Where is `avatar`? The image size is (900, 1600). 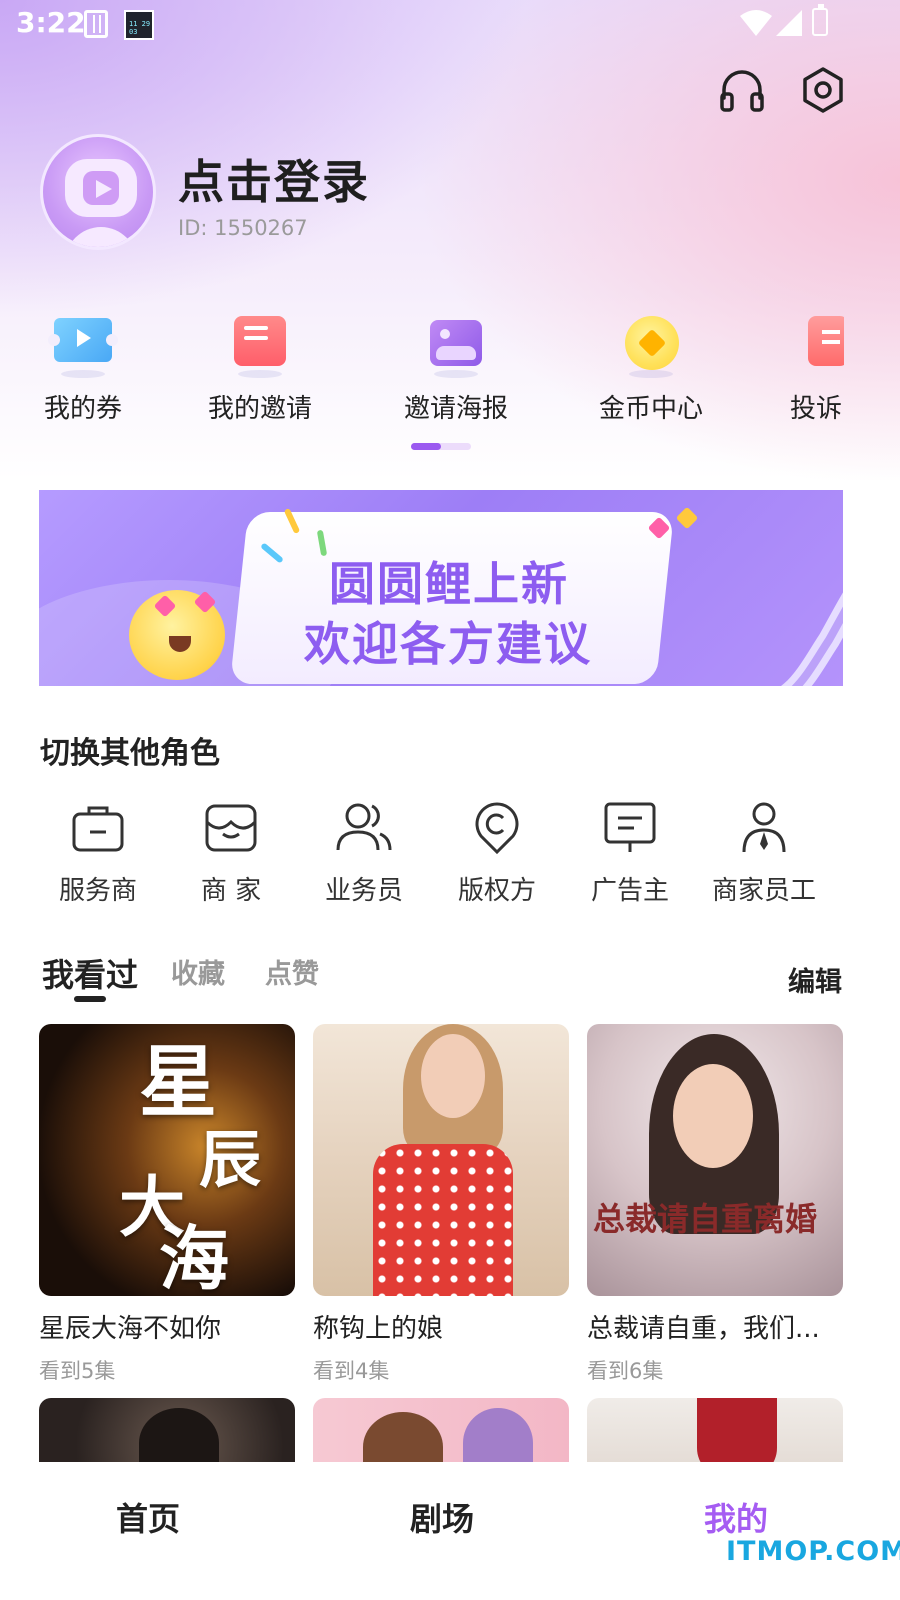
avatar is located at coordinates (98, 192).